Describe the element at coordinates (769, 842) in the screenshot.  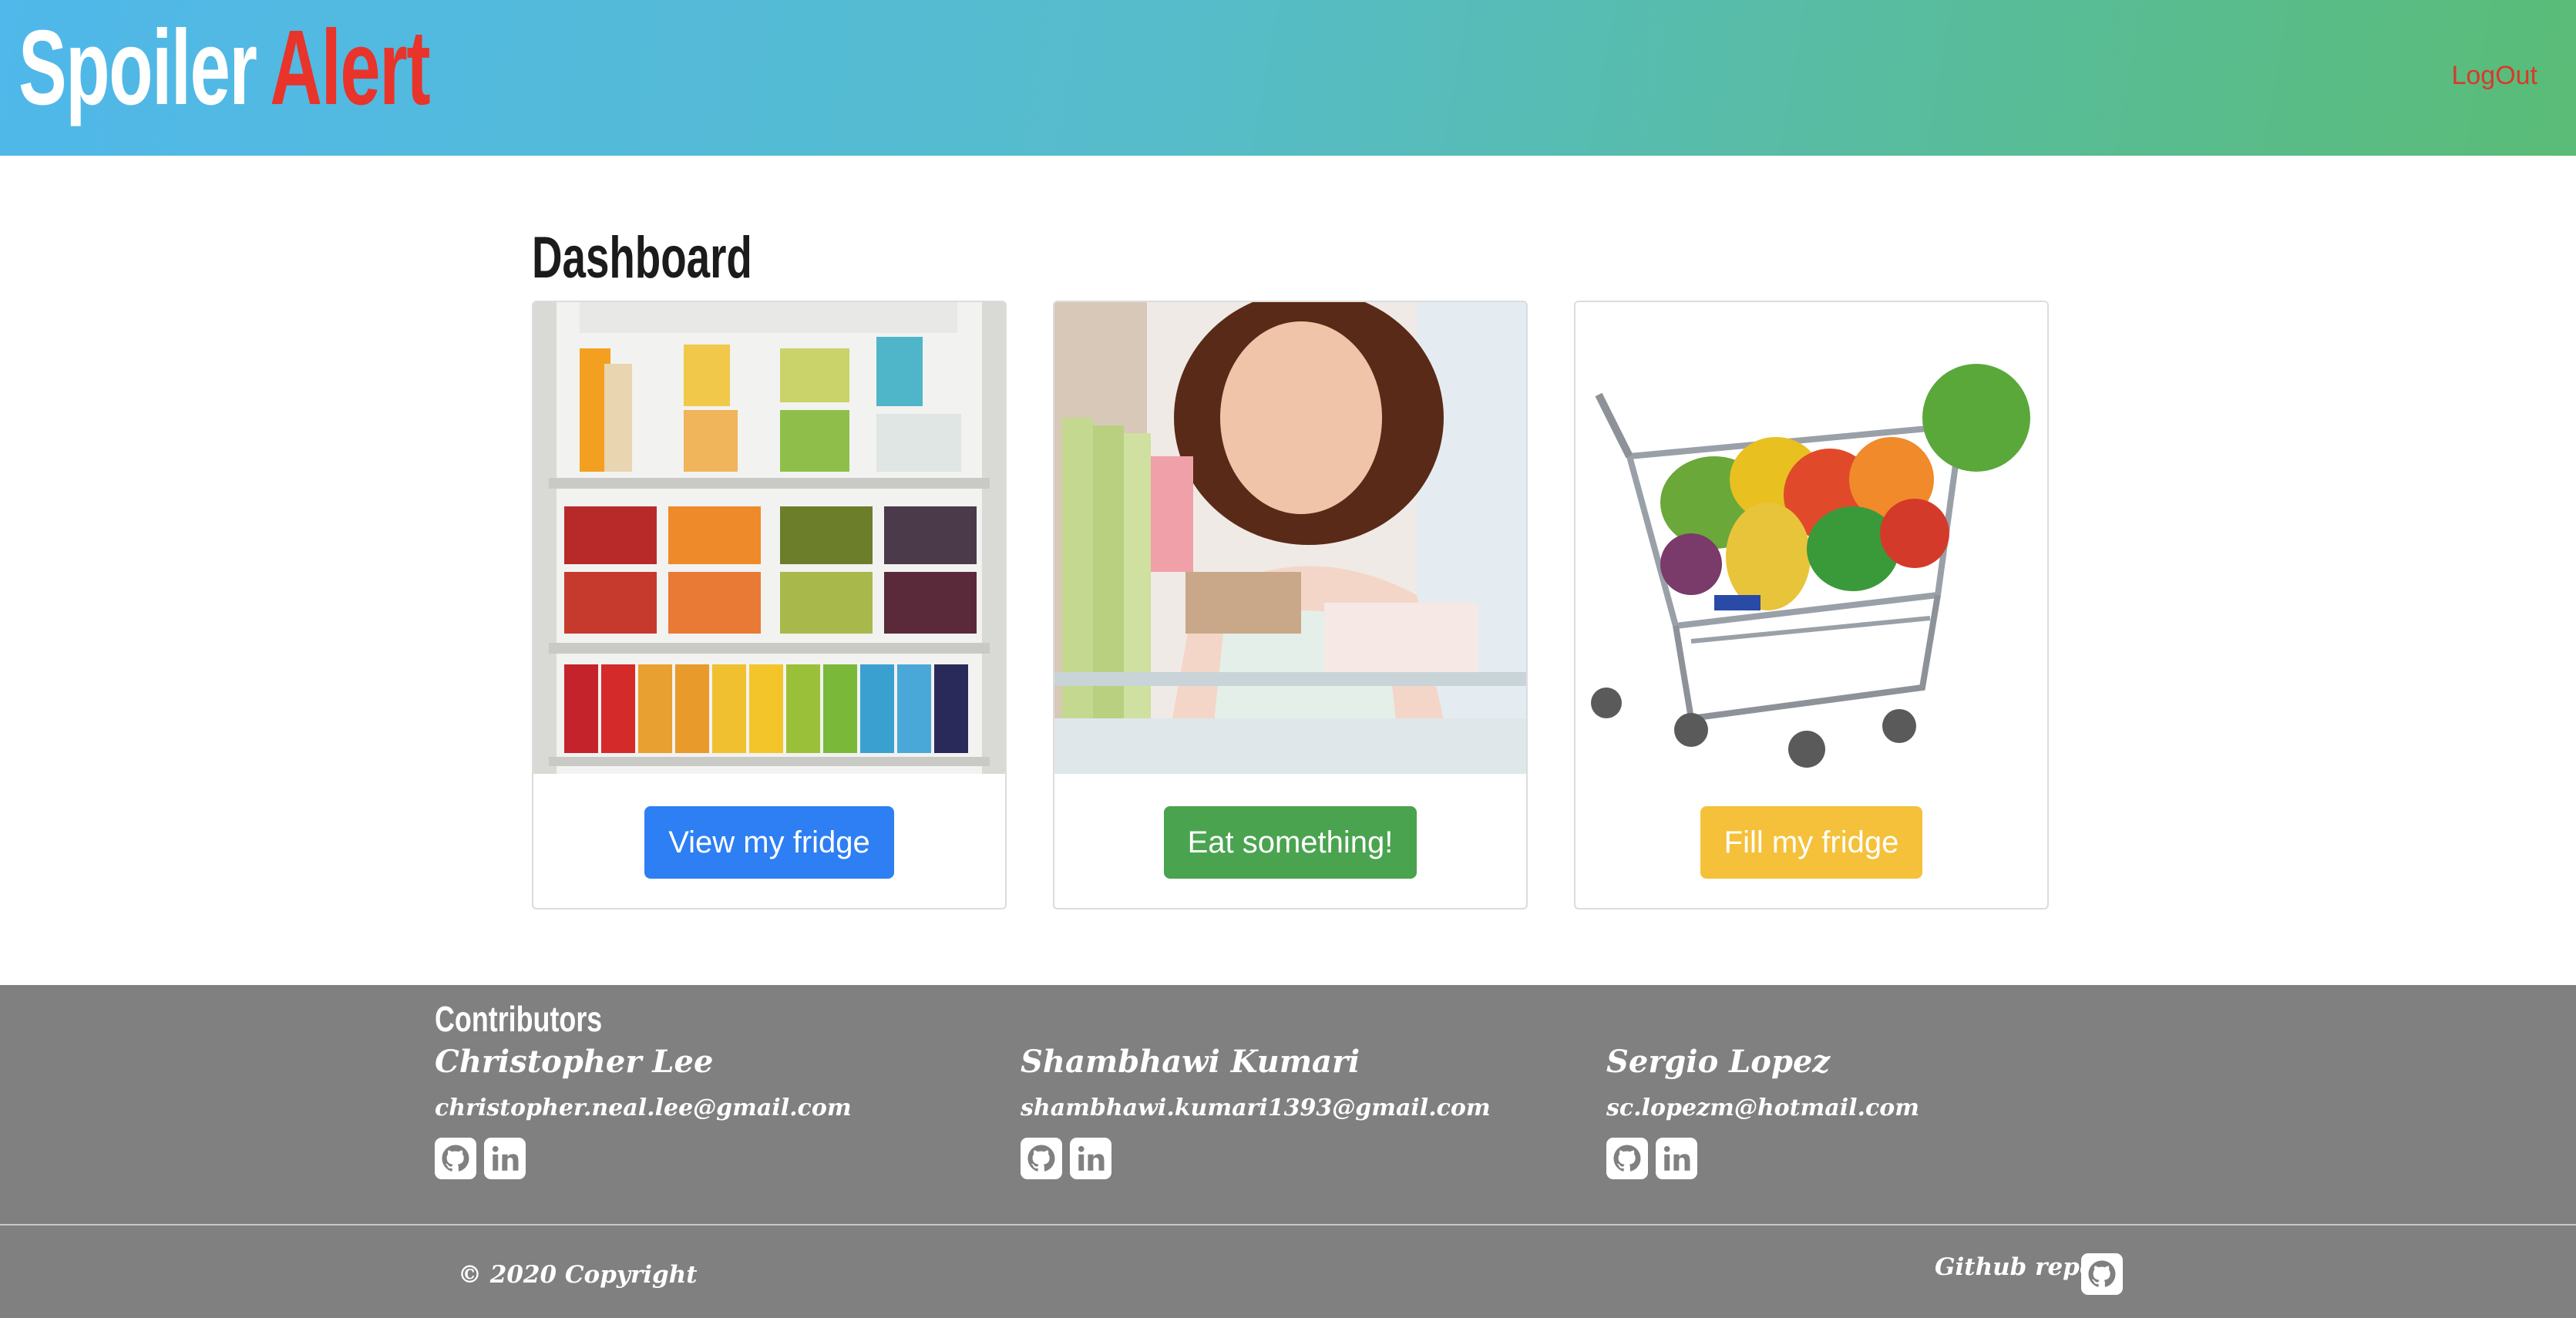
I see `view-fridge-button: View my fridge` at that location.